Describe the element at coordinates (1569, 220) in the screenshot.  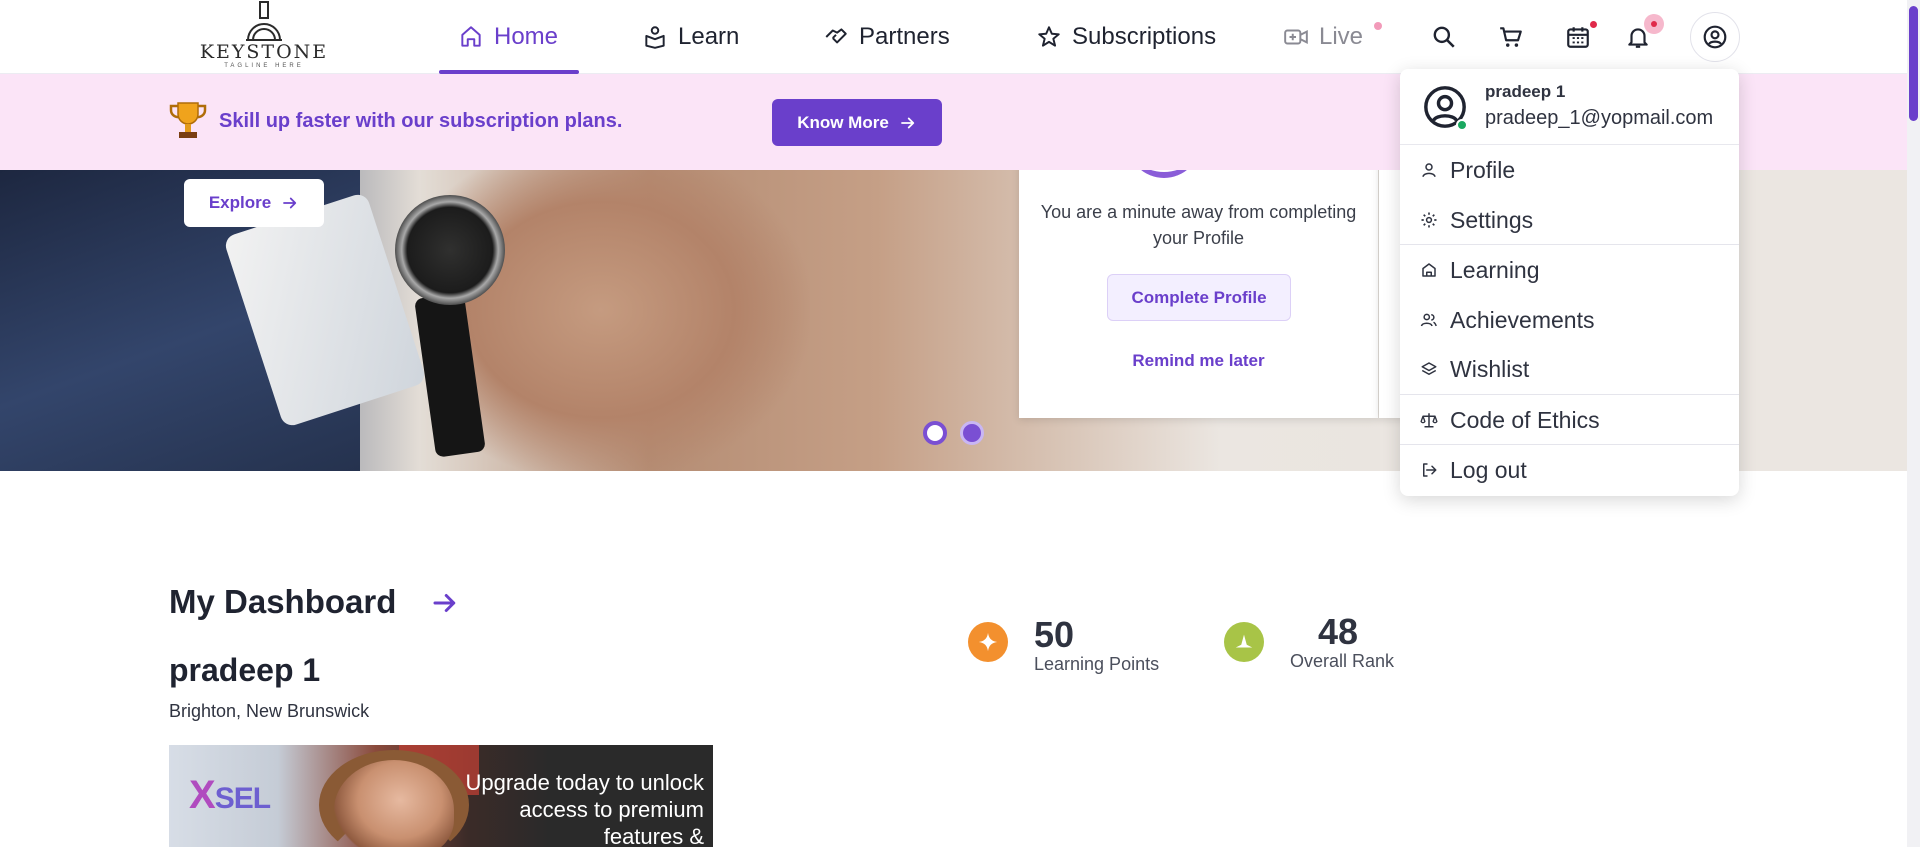
I see `menu-item-settings: Settings` at that location.